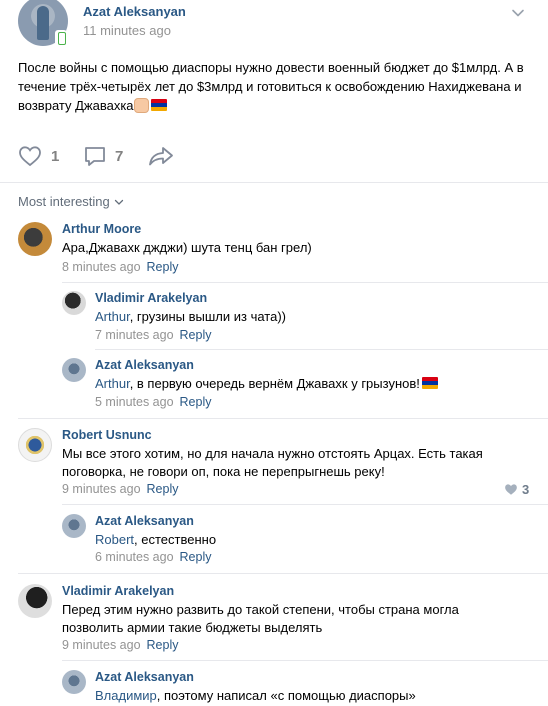 The width and height of the screenshot is (548, 706). I want to click on raised-fist-emoji-icon, so click(141, 105).